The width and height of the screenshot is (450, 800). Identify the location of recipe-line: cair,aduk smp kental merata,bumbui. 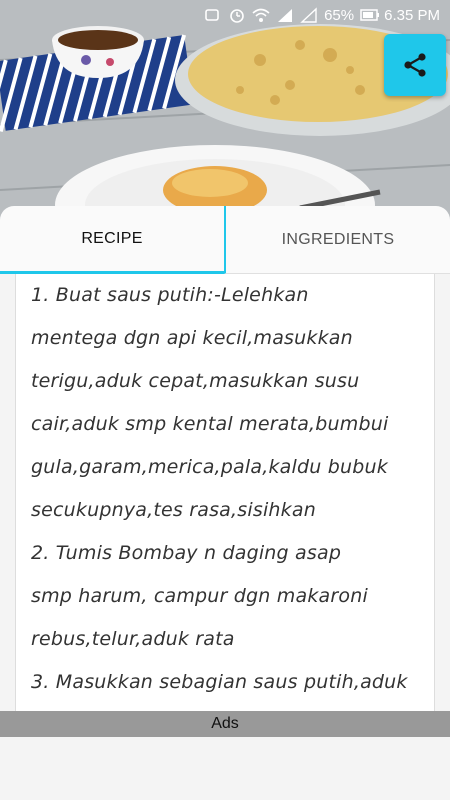
(210, 424).